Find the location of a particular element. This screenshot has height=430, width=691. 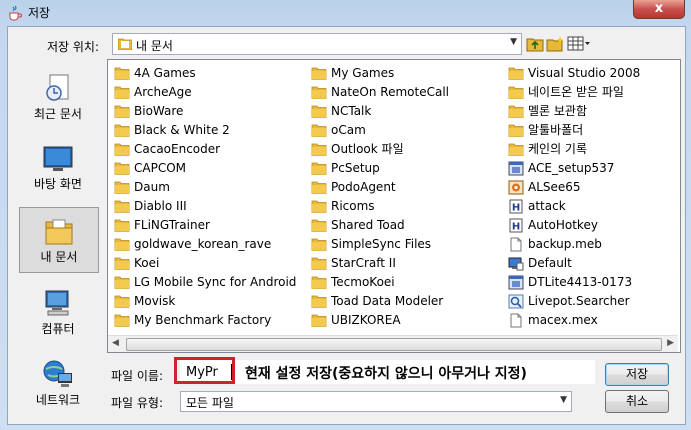

folder-item: My Benchmark Factory is located at coordinates (212, 320).